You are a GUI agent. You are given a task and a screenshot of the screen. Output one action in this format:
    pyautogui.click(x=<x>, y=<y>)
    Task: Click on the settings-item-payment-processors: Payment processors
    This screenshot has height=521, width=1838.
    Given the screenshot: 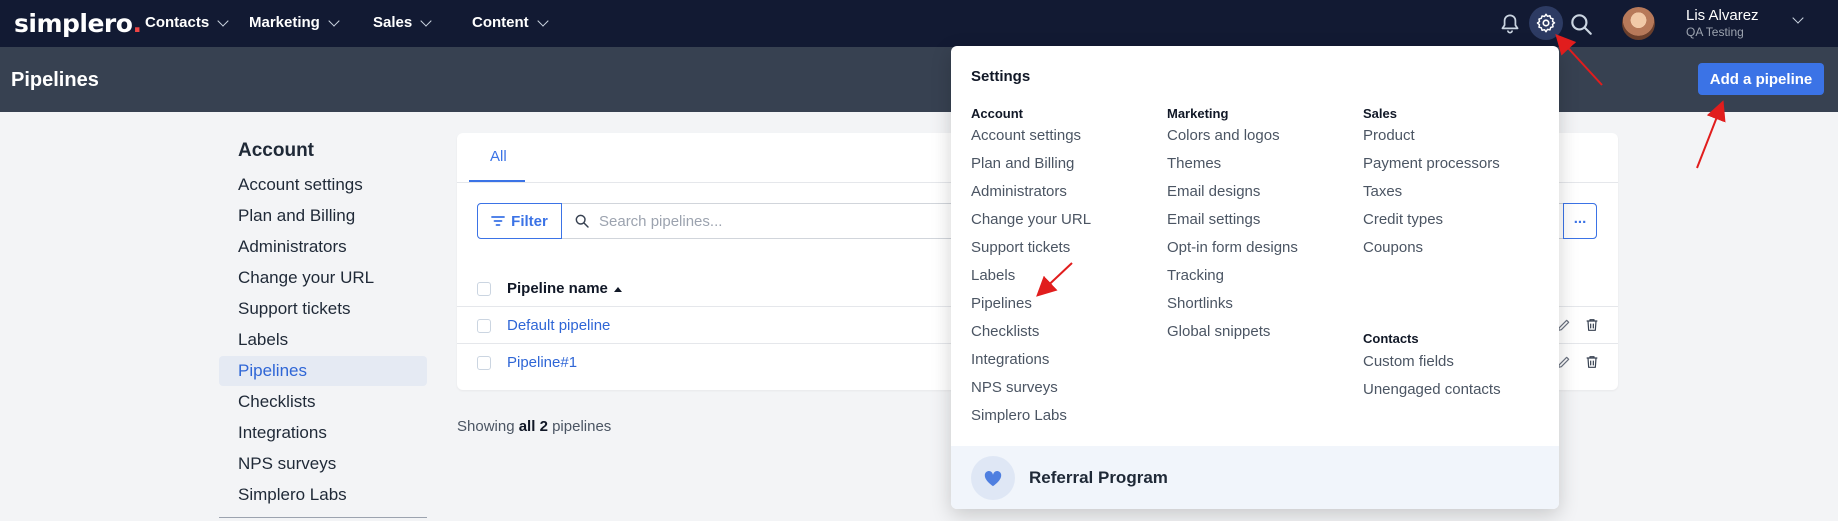 What is the action you would take?
    pyautogui.click(x=1431, y=163)
    